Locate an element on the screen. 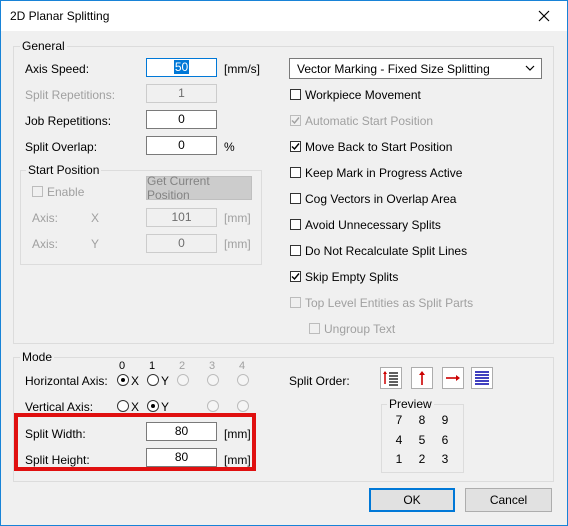 Image resolution: width=568 pixels, height=526 pixels. horizontal-axis-2-radio is located at coordinates (183, 380).